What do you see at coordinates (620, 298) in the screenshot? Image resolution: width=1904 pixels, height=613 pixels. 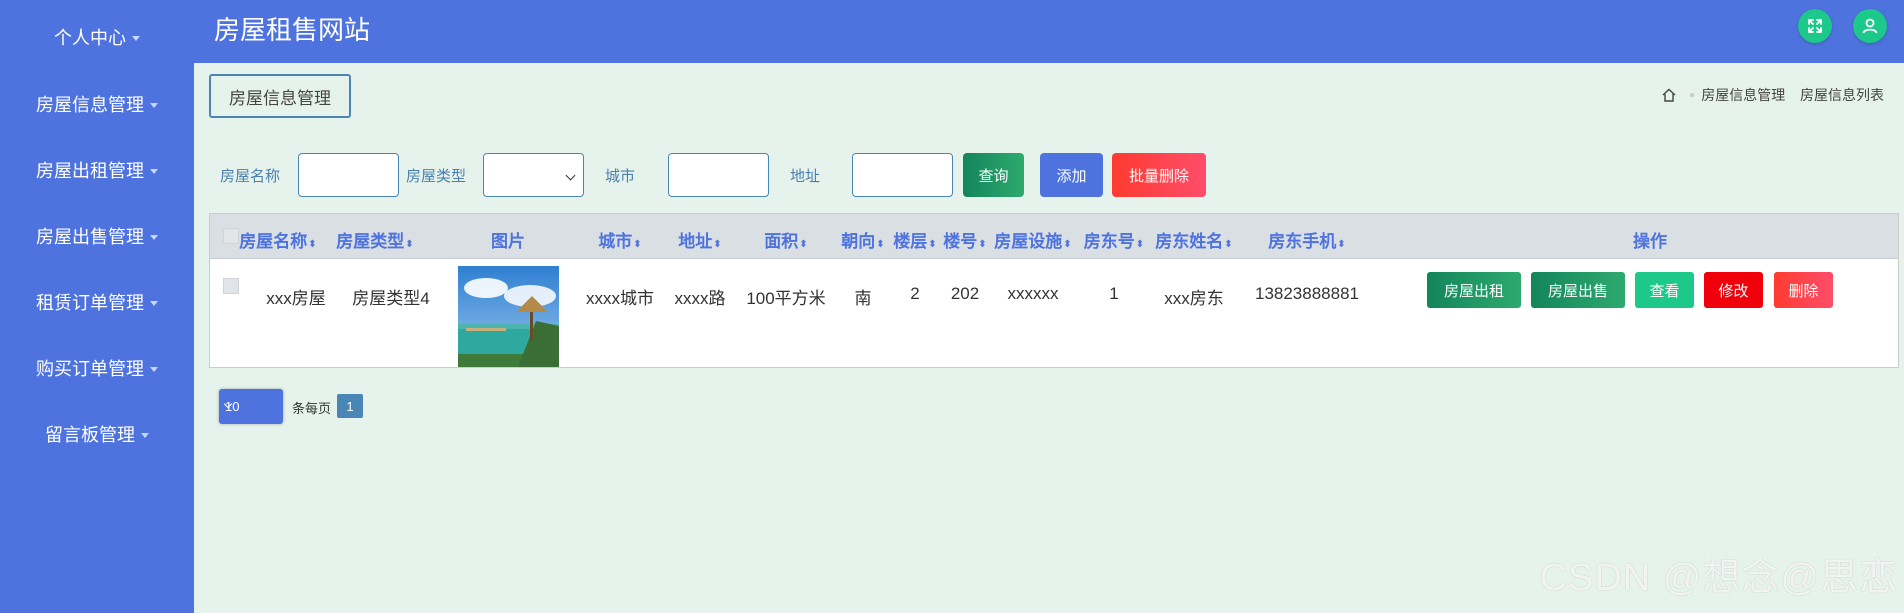 I see `cell-city: xxxx城市` at bounding box center [620, 298].